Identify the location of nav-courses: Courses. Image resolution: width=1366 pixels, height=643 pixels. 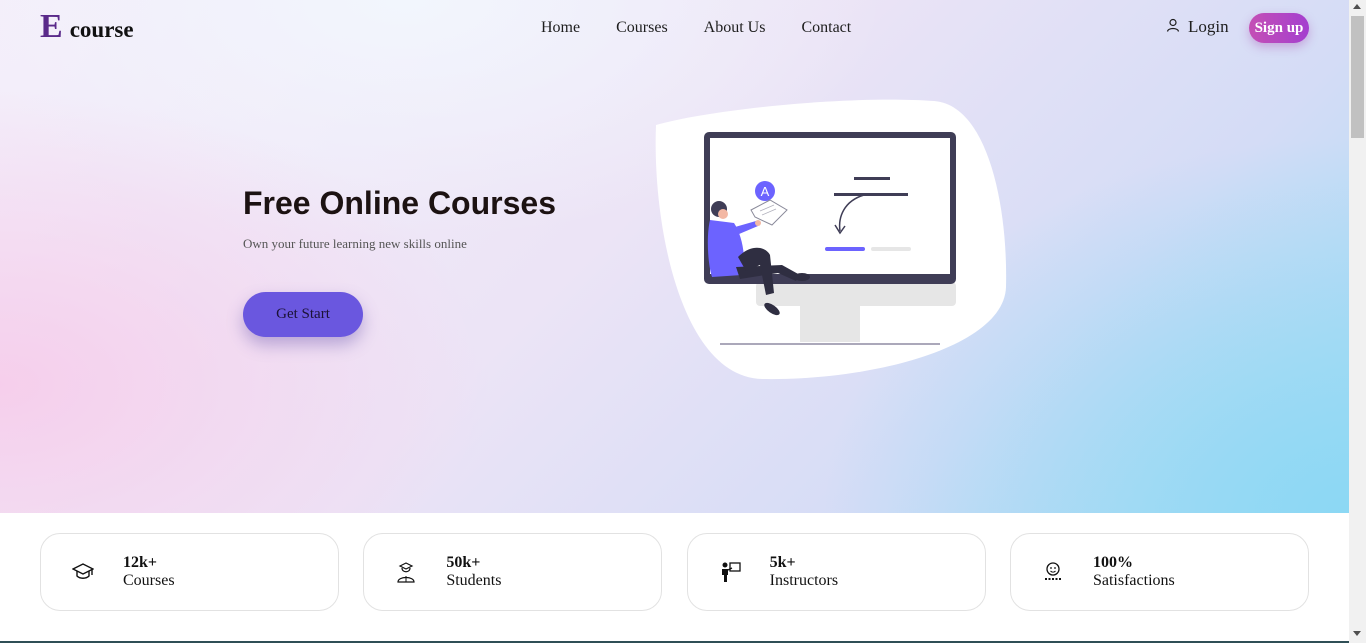
(642, 28).